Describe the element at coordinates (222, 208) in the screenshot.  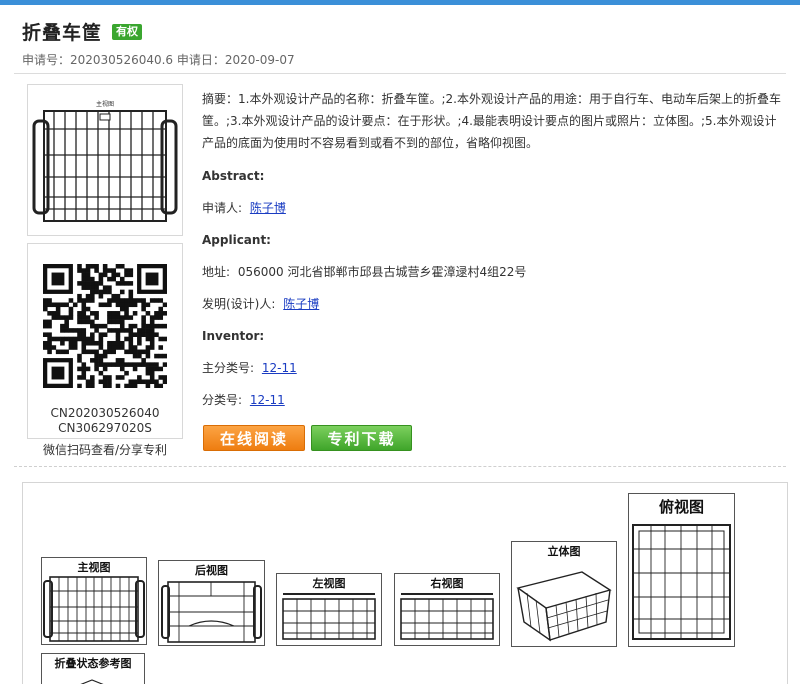
I see `applicant-cn-label: 申请人:` at that location.